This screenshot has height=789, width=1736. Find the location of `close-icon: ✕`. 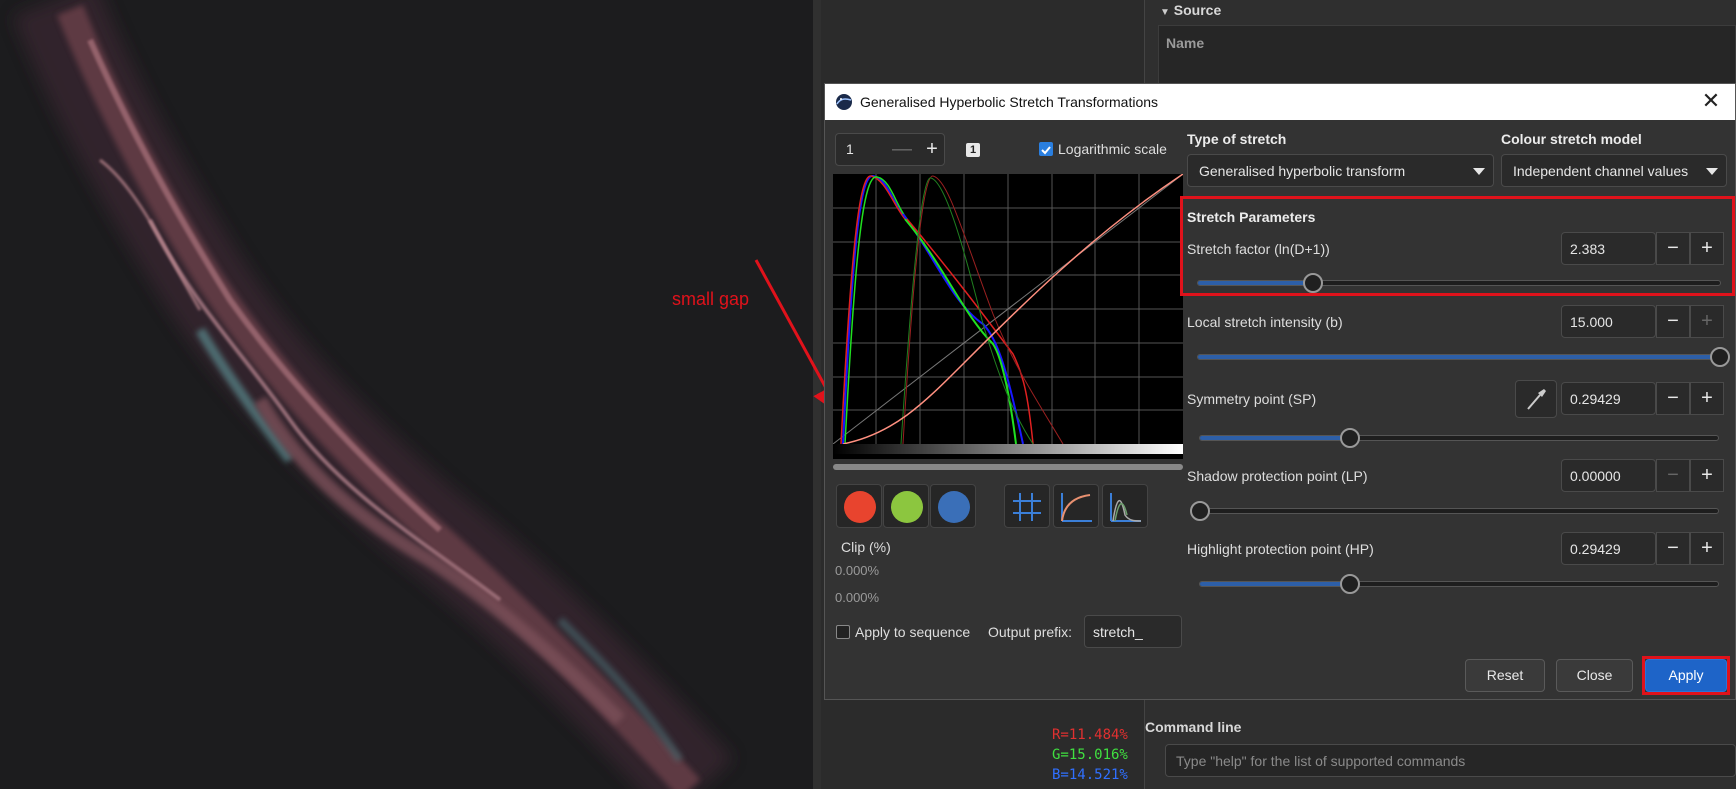

close-icon: ✕ is located at coordinates (1711, 101).